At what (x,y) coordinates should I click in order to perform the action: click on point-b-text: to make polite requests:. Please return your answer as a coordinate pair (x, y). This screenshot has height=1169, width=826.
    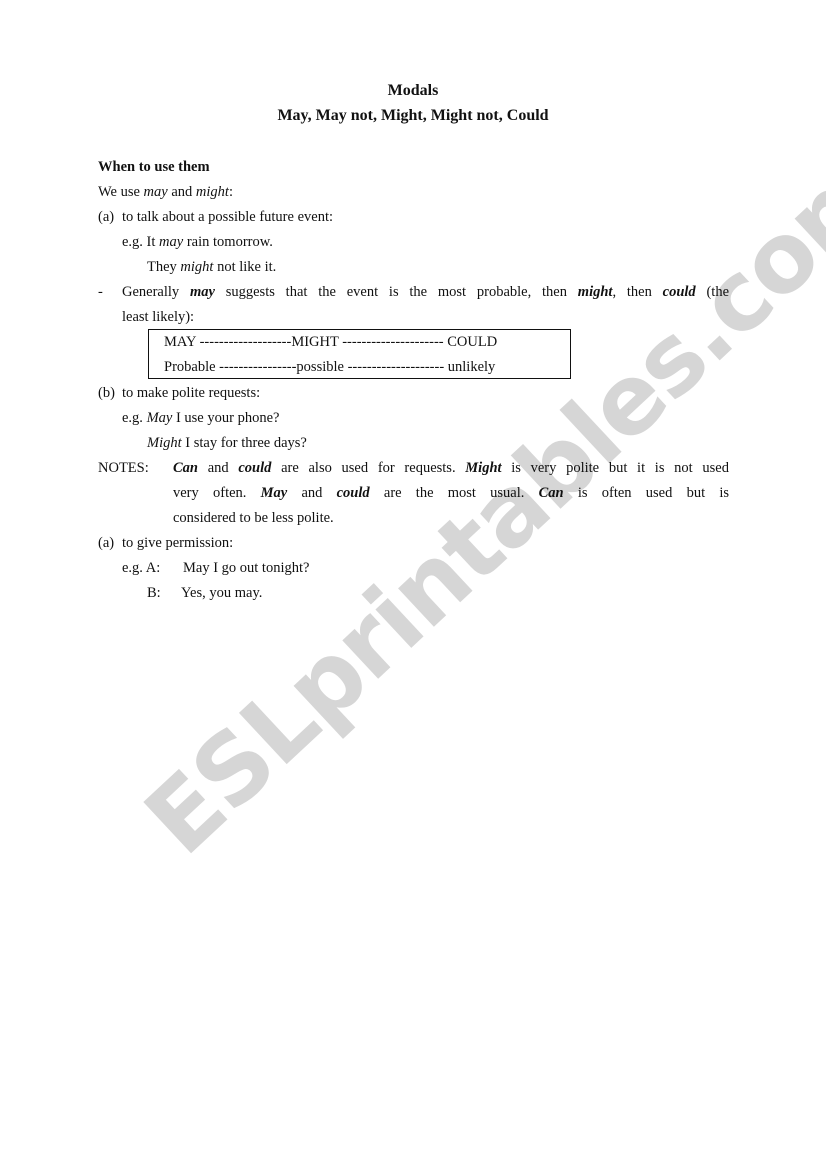
    Looking at the image, I should click on (191, 393).